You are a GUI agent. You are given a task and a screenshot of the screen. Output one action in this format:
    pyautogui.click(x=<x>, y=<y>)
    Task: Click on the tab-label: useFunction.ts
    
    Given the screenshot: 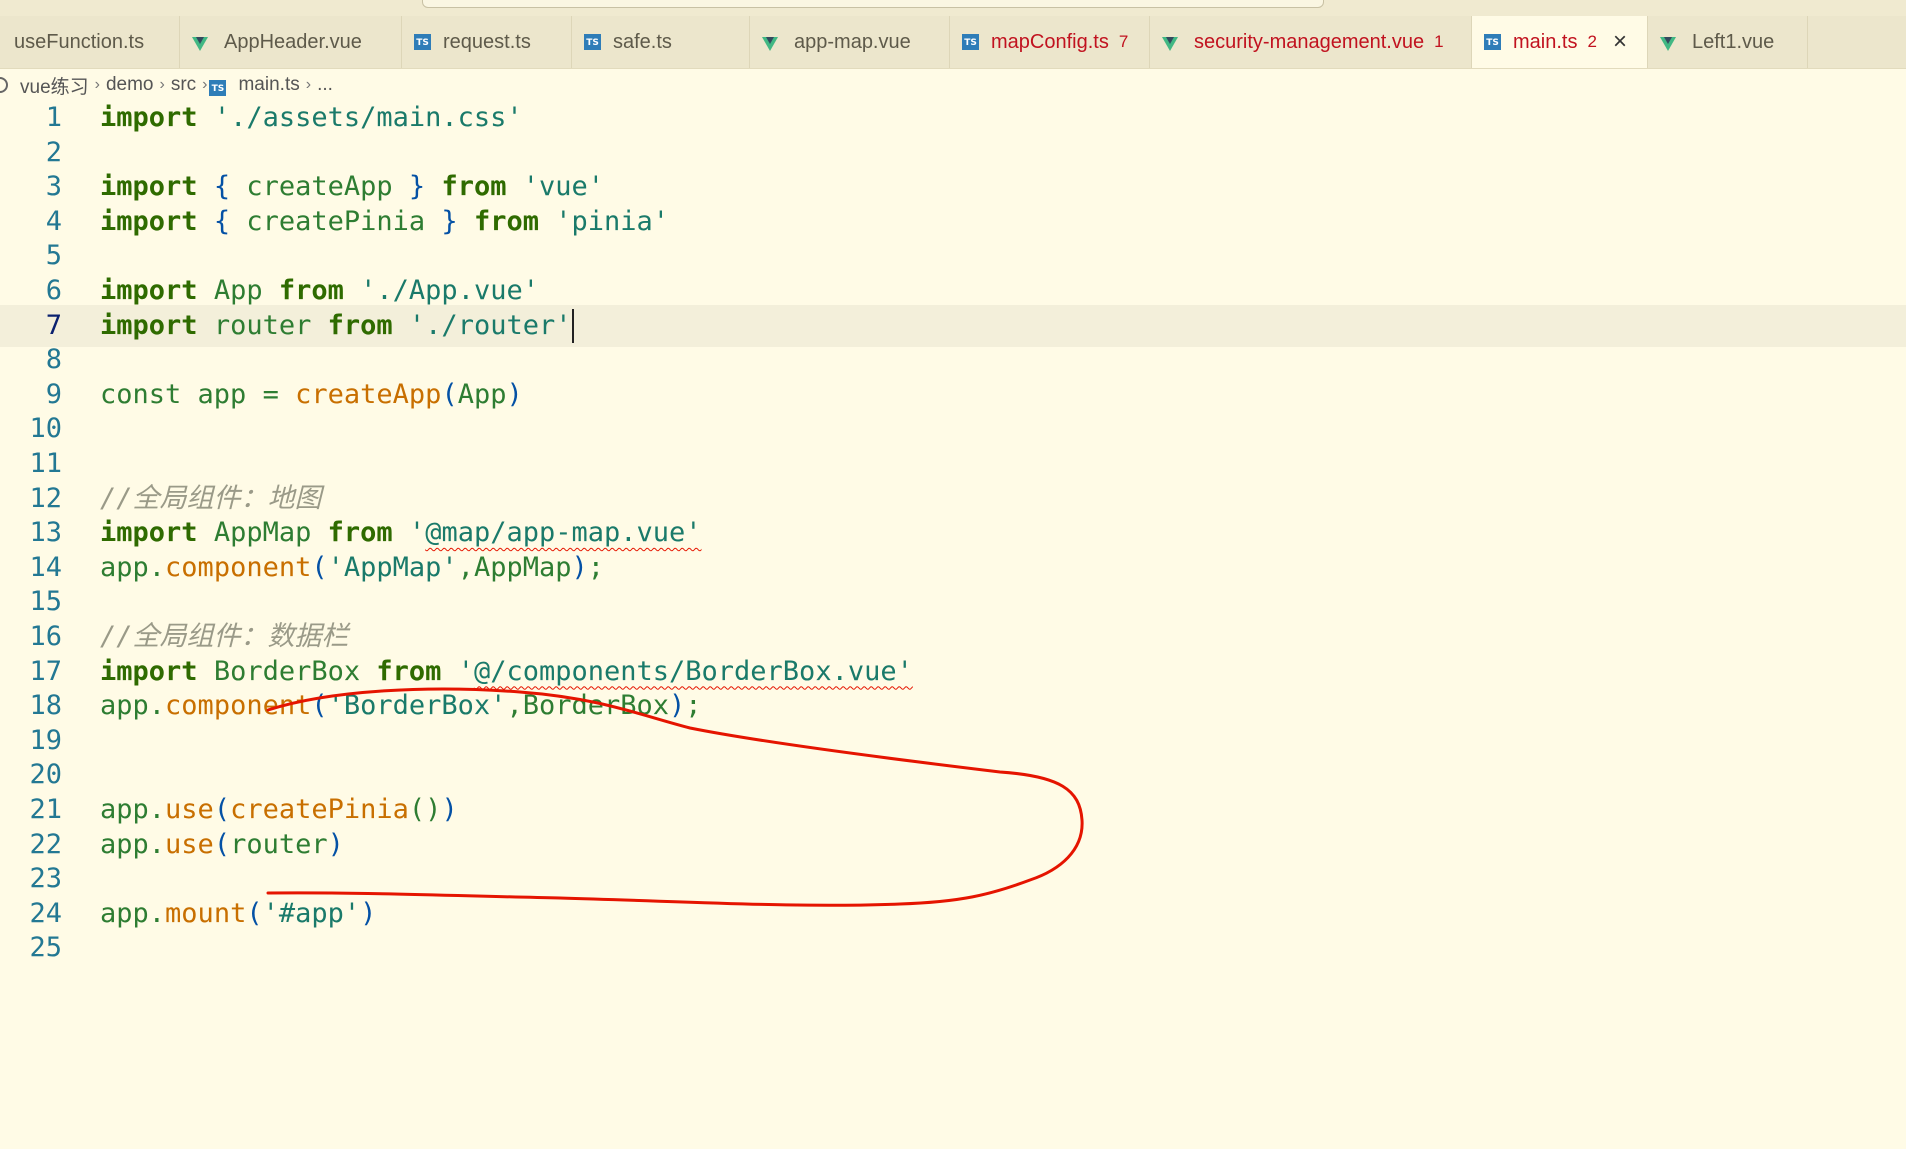 What is the action you would take?
    pyautogui.click(x=79, y=41)
    